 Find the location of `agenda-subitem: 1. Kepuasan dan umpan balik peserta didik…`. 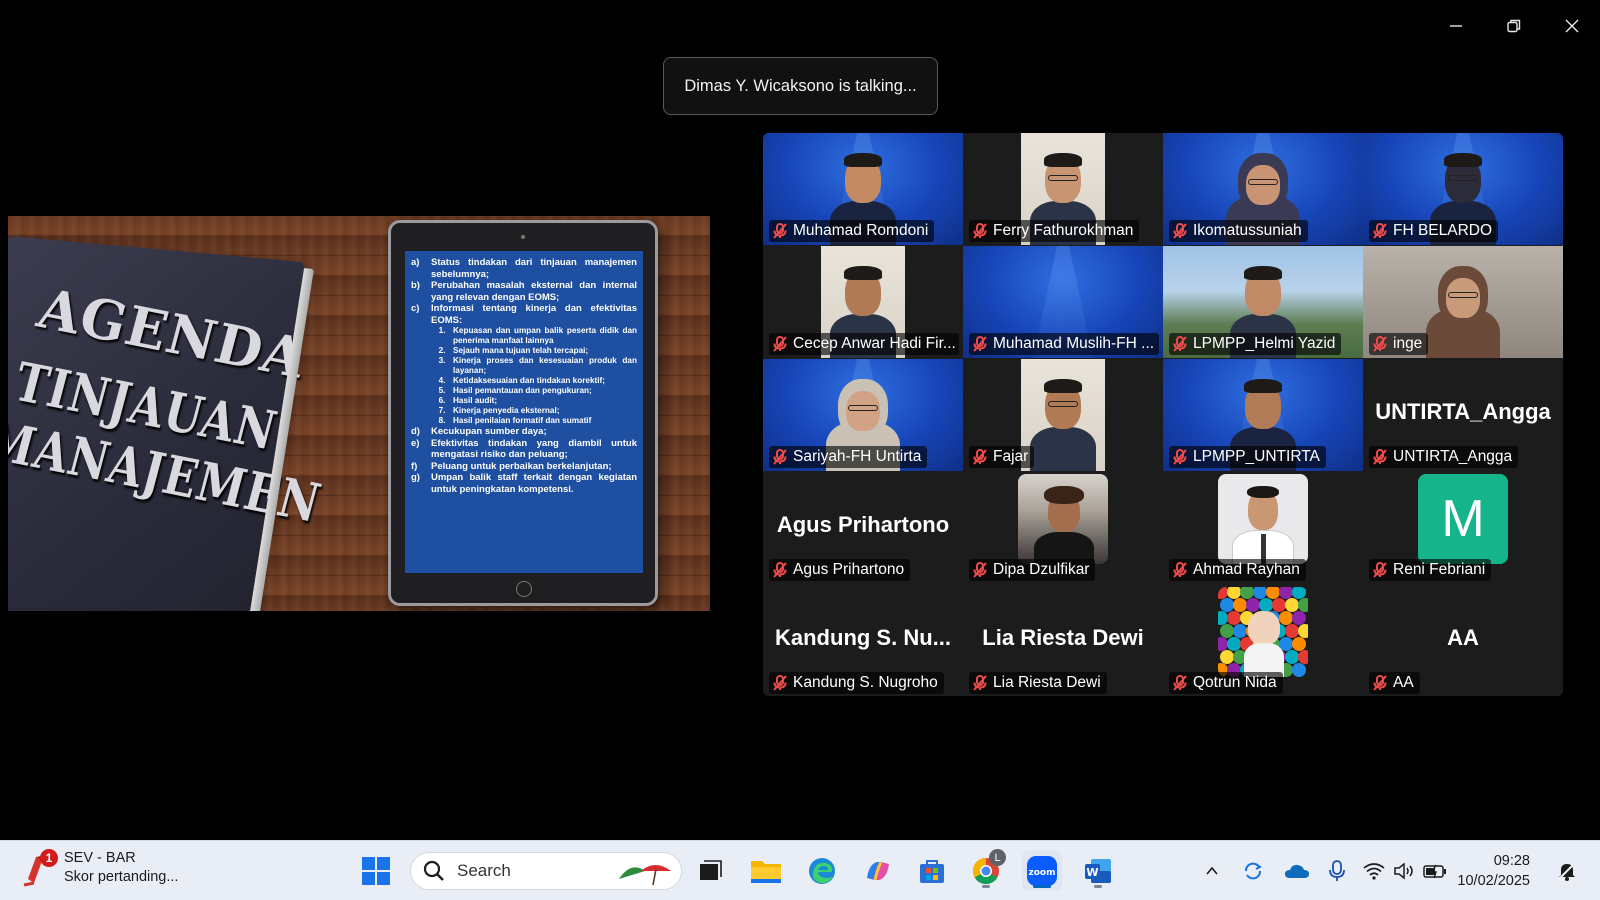

agenda-subitem: 1. Kepuasan dan umpan balik peserta didik… is located at coordinates (534, 336).